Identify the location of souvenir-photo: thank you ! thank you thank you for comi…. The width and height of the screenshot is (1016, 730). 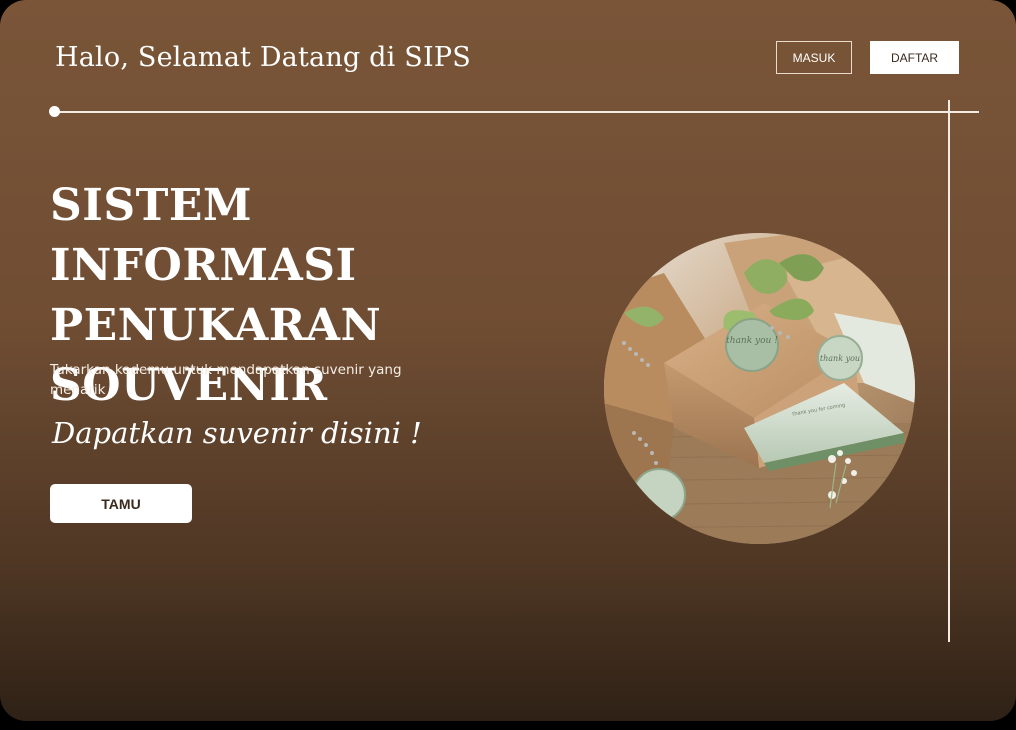
(759, 388).